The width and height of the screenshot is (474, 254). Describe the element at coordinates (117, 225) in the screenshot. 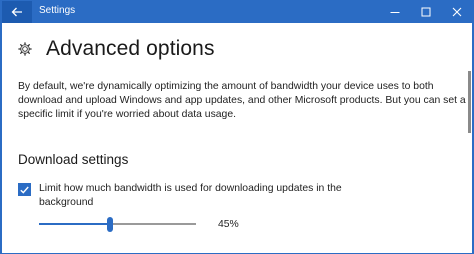

I see `bandwidth-slider` at that location.